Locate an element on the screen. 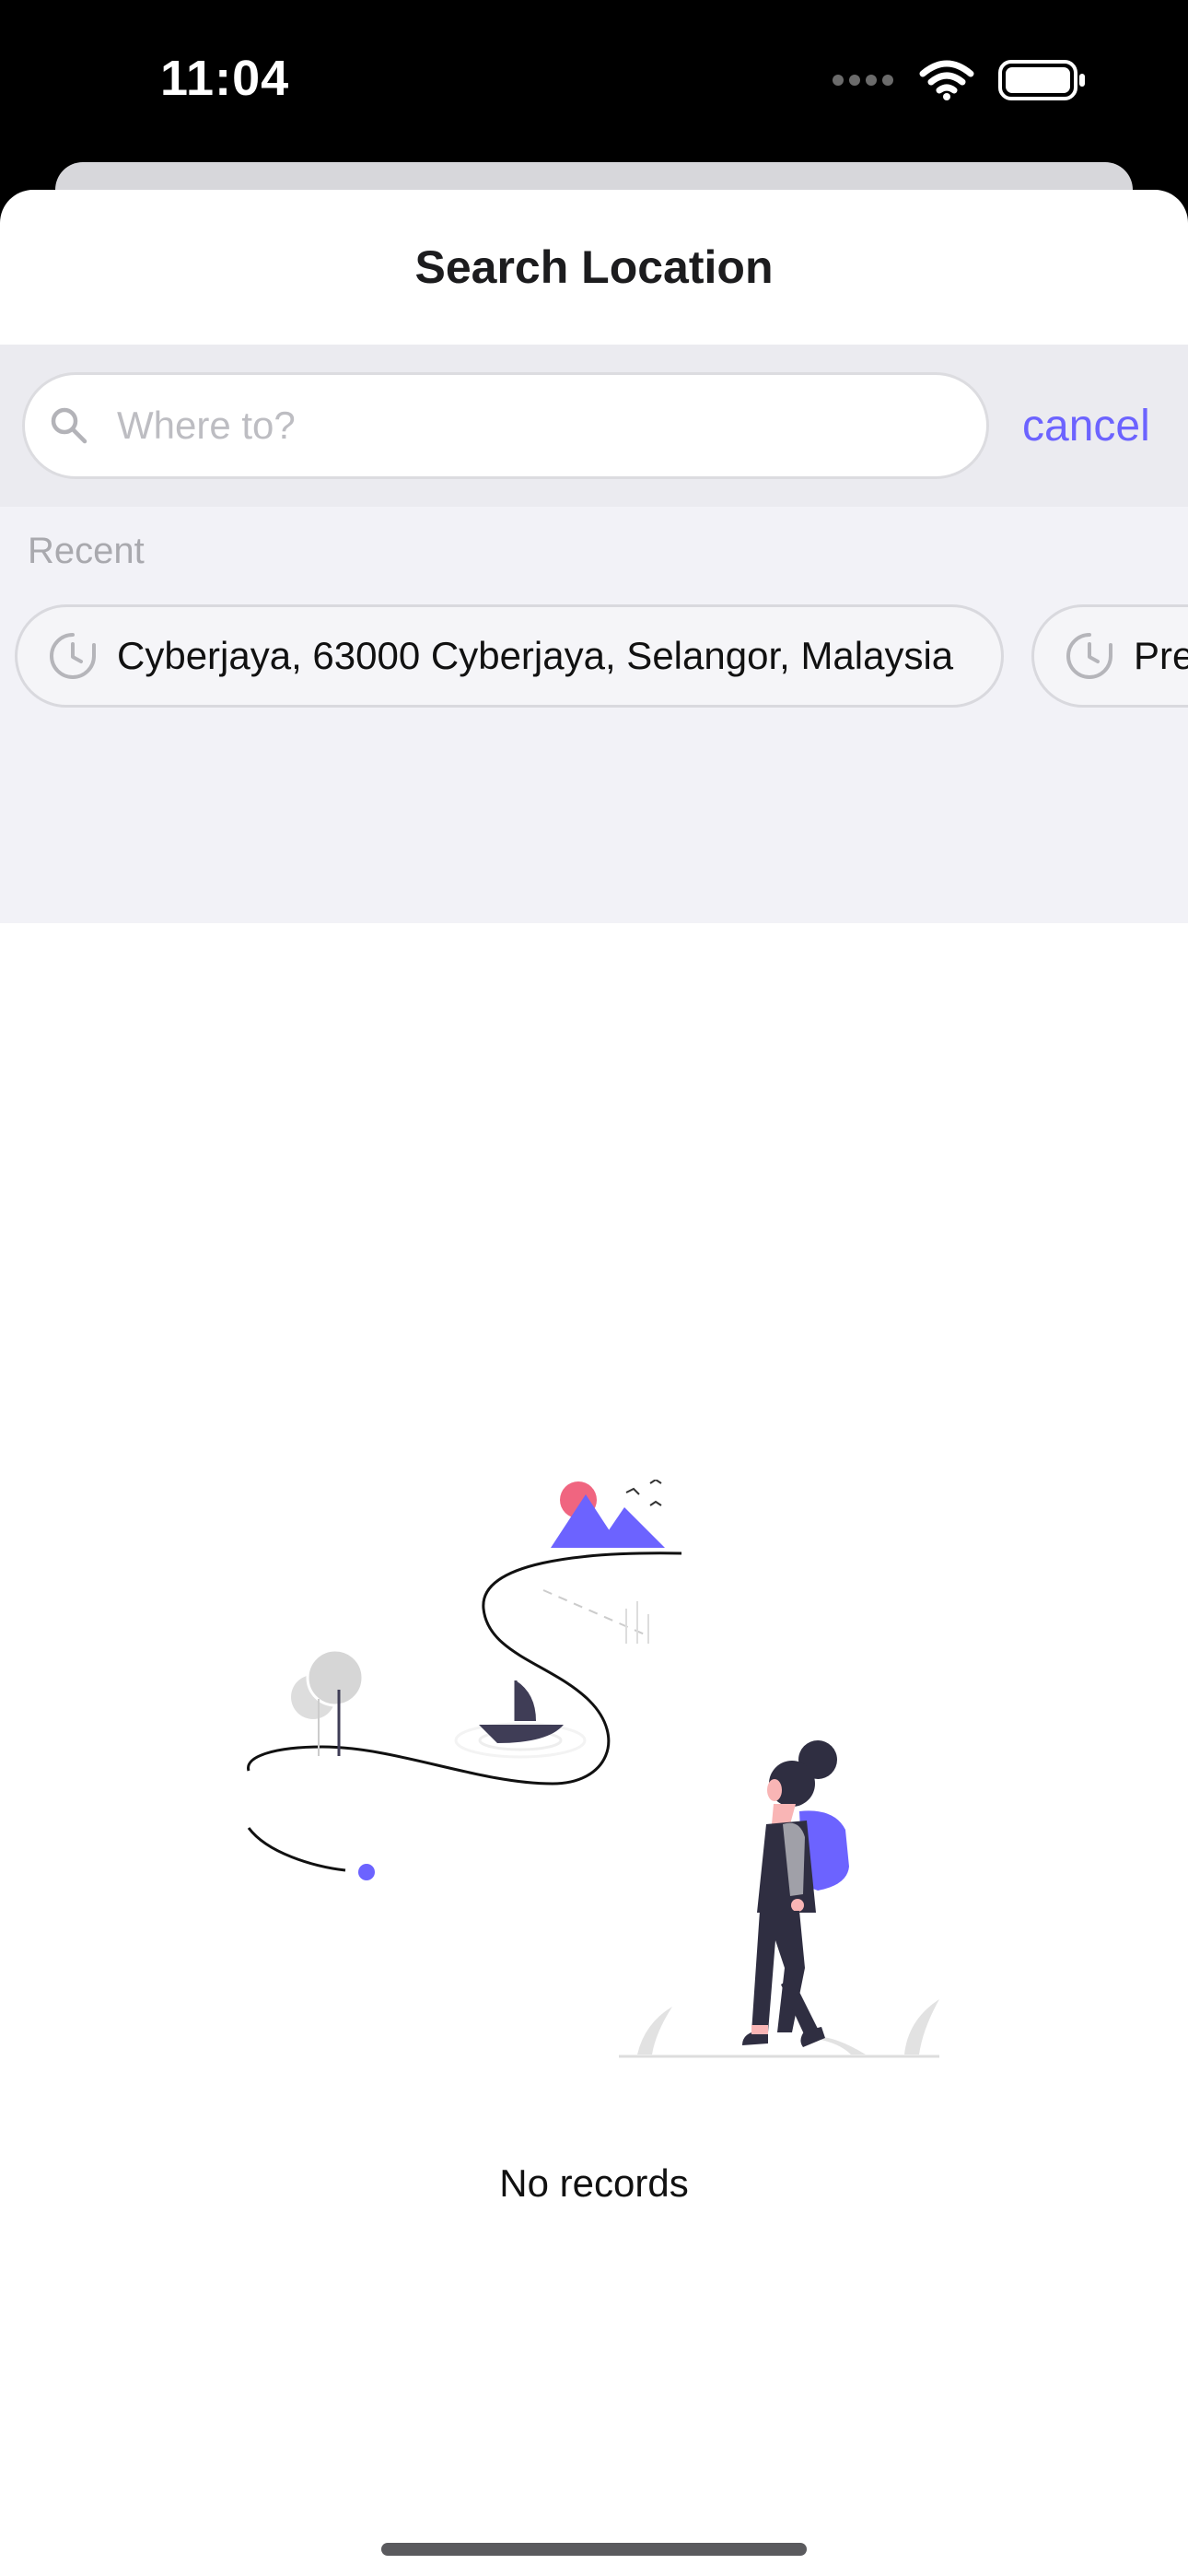 The height and width of the screenshot is (2576, 1188). search-icon is located at coordinates (69, 425).